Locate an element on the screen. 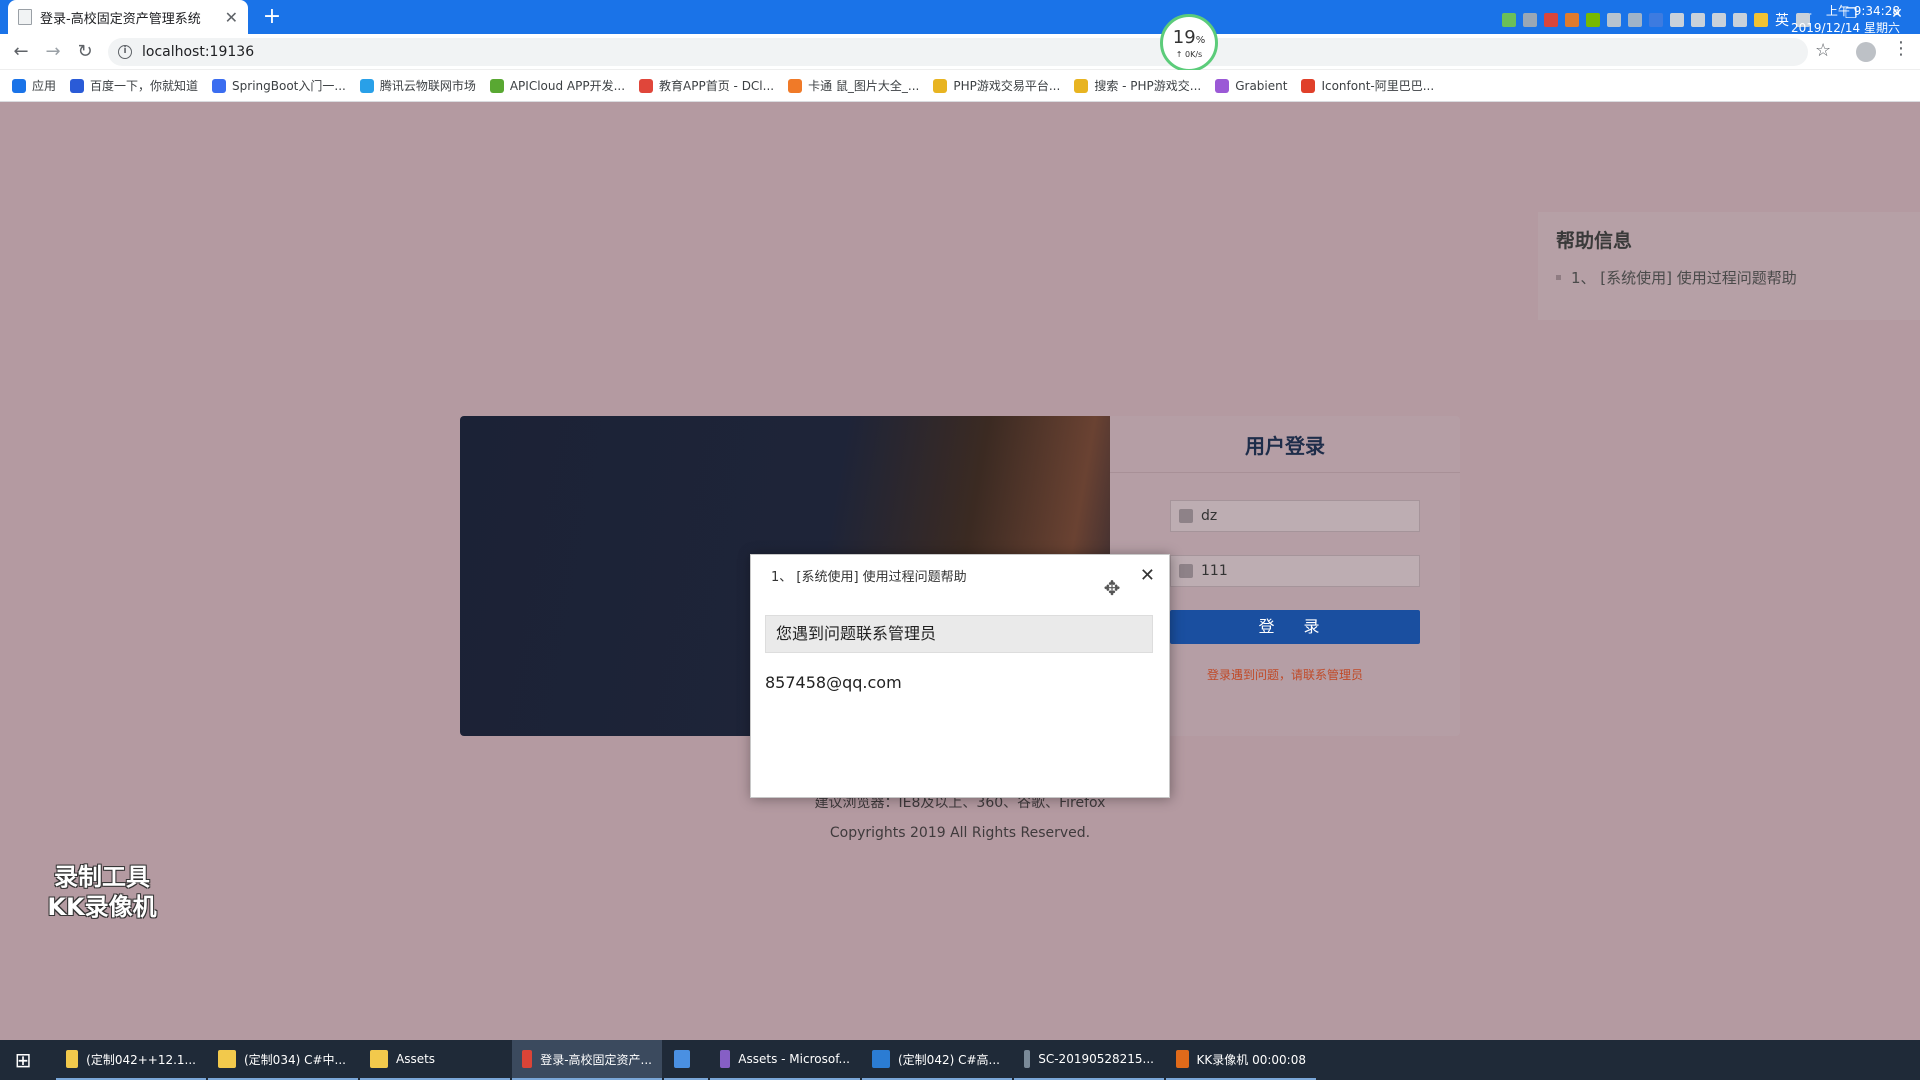 The width and height of the screenshot is (1920, 1080). lock-icon is located at coordinates (1186, 571).